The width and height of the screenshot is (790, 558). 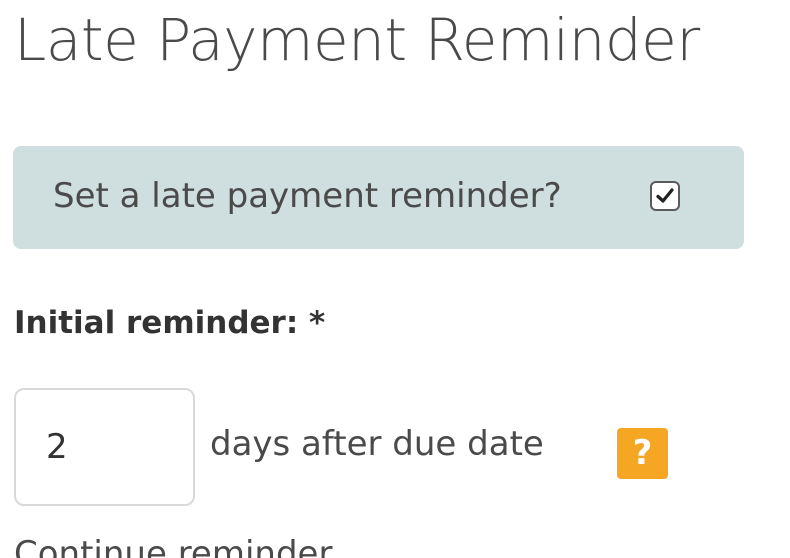 I want to click on initial-reminder-days-input, so click(x=104, y=447).